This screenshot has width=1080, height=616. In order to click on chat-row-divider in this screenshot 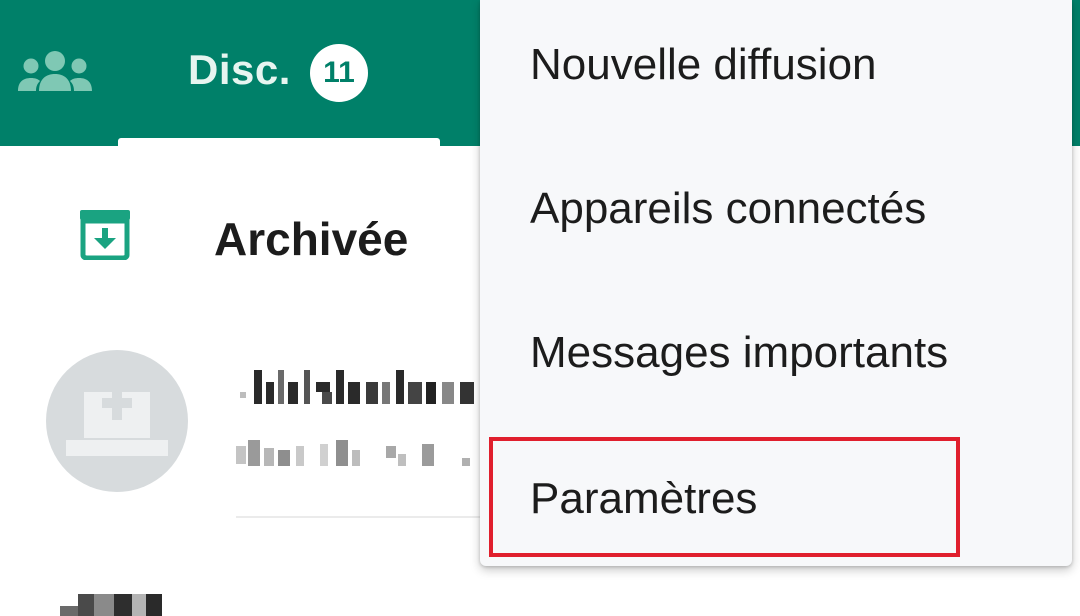, I will do `click(358, 517)`.